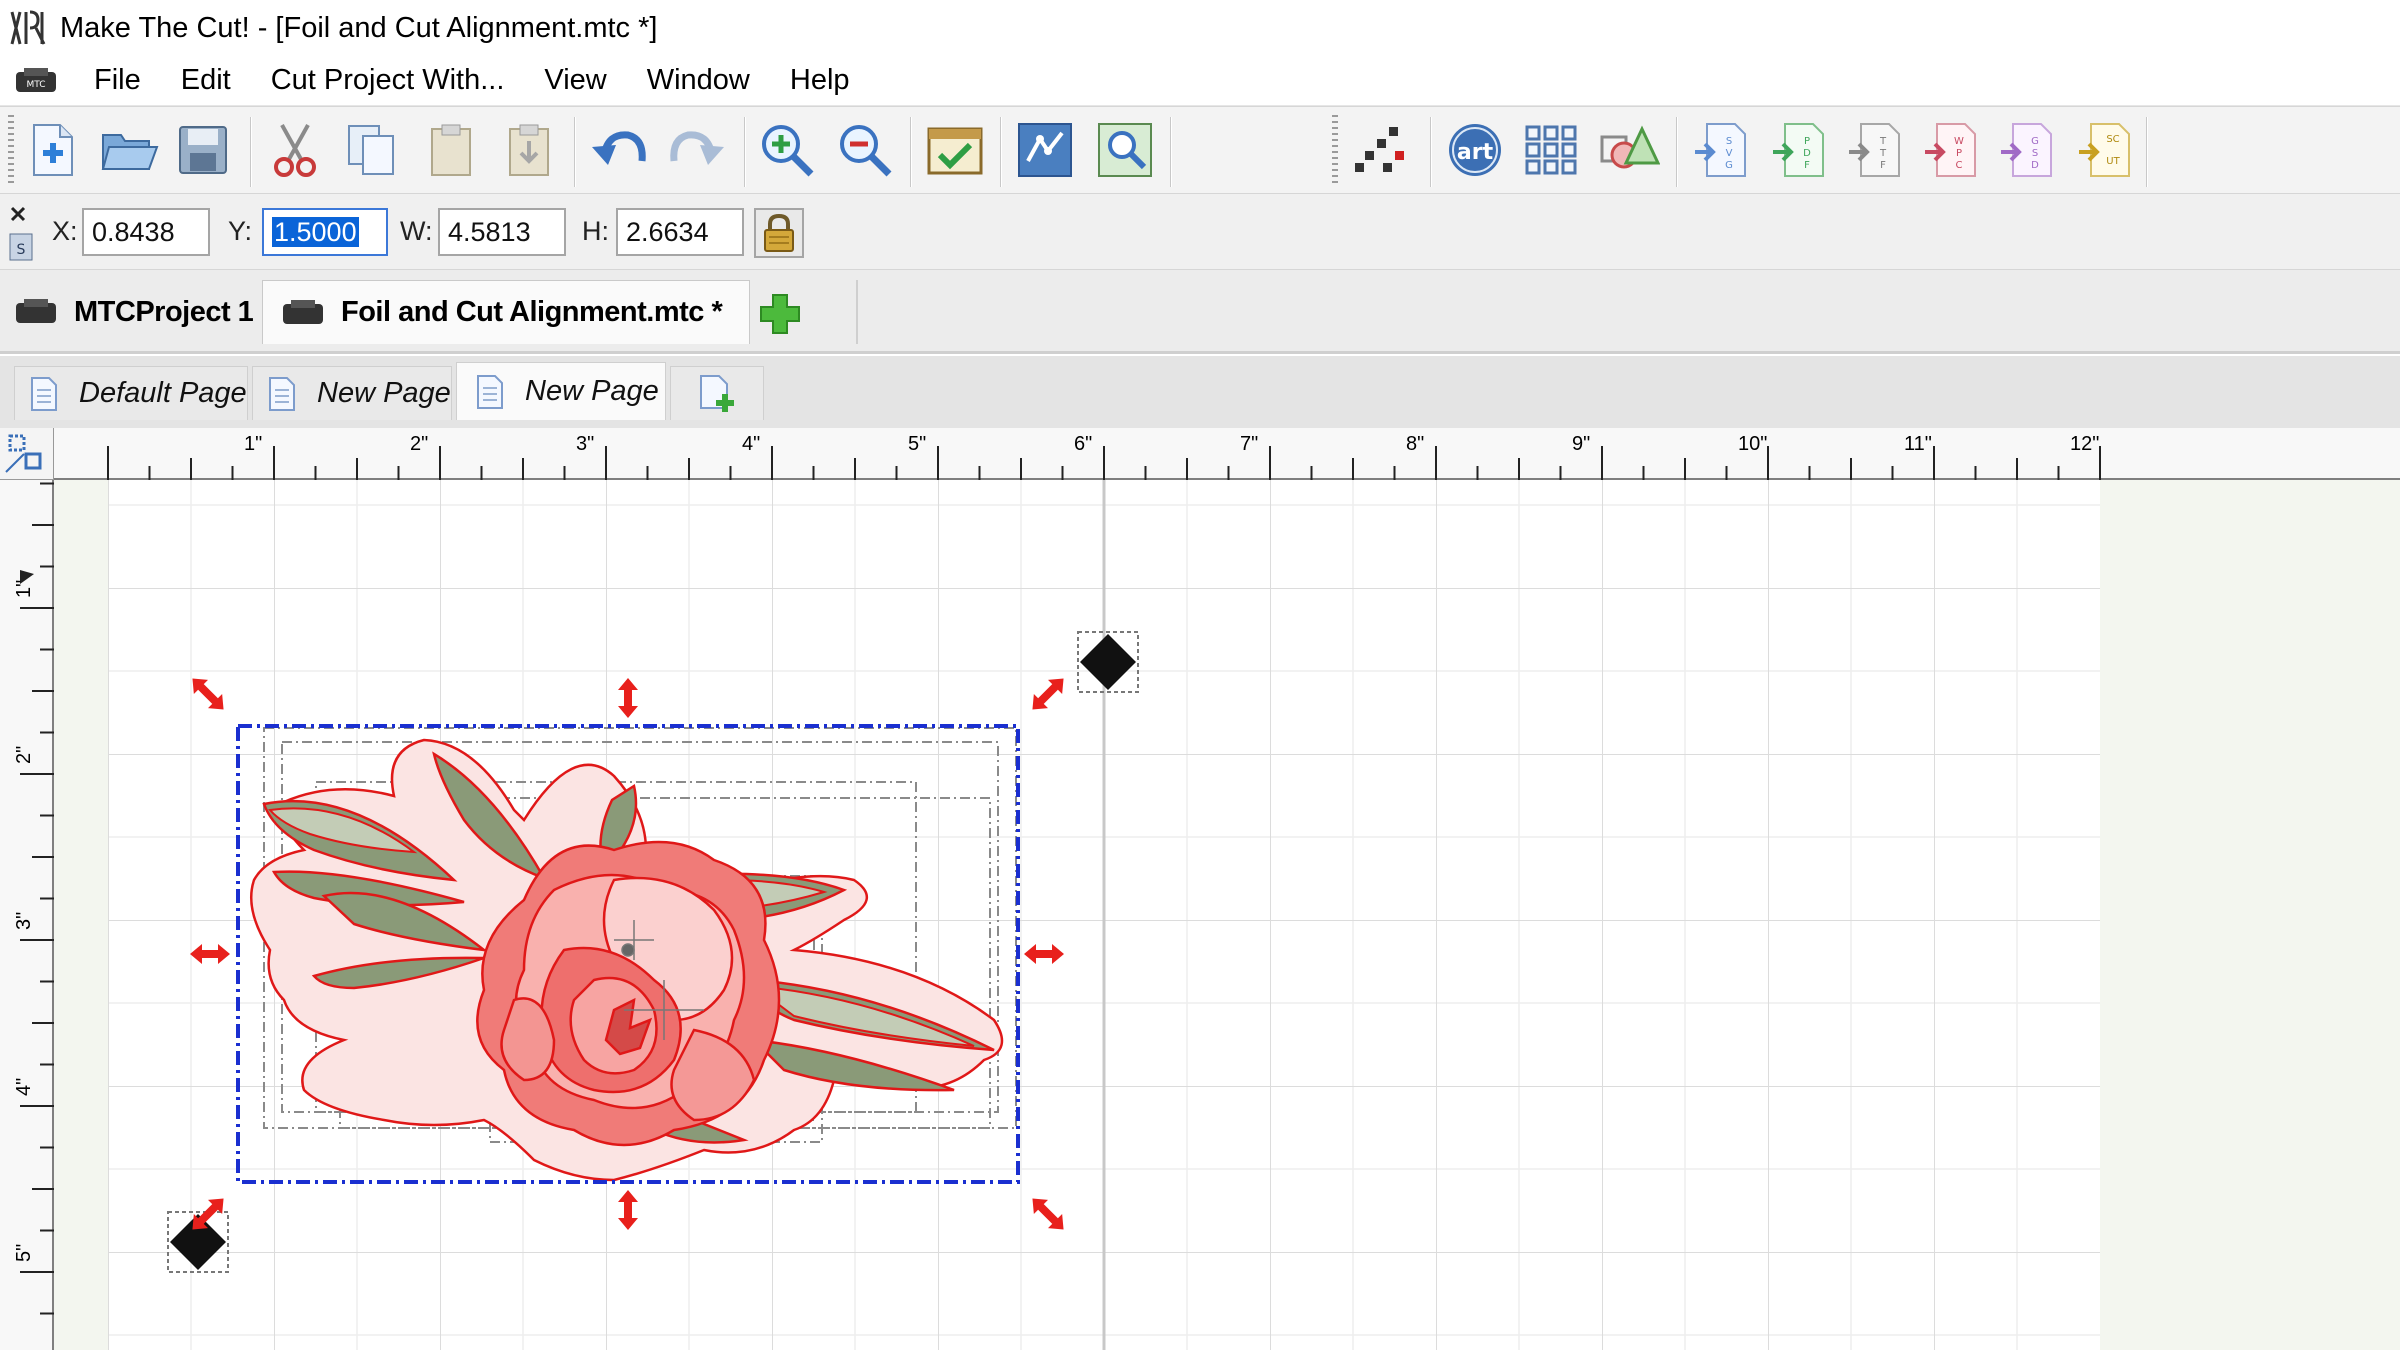  I want to click on svg-text: MTC, so click(35, 85).